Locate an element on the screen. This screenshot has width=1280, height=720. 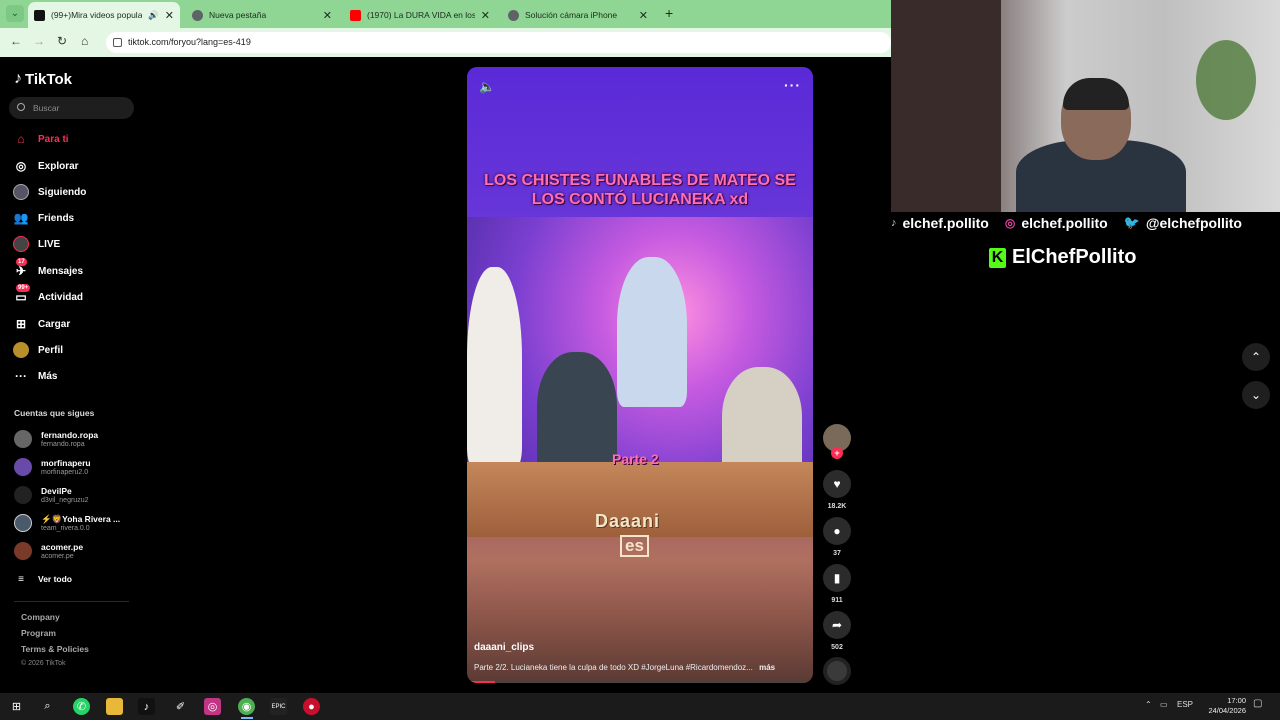
kick-channel-banner: K ElChefPollito is located at coordinates (1062, 257).